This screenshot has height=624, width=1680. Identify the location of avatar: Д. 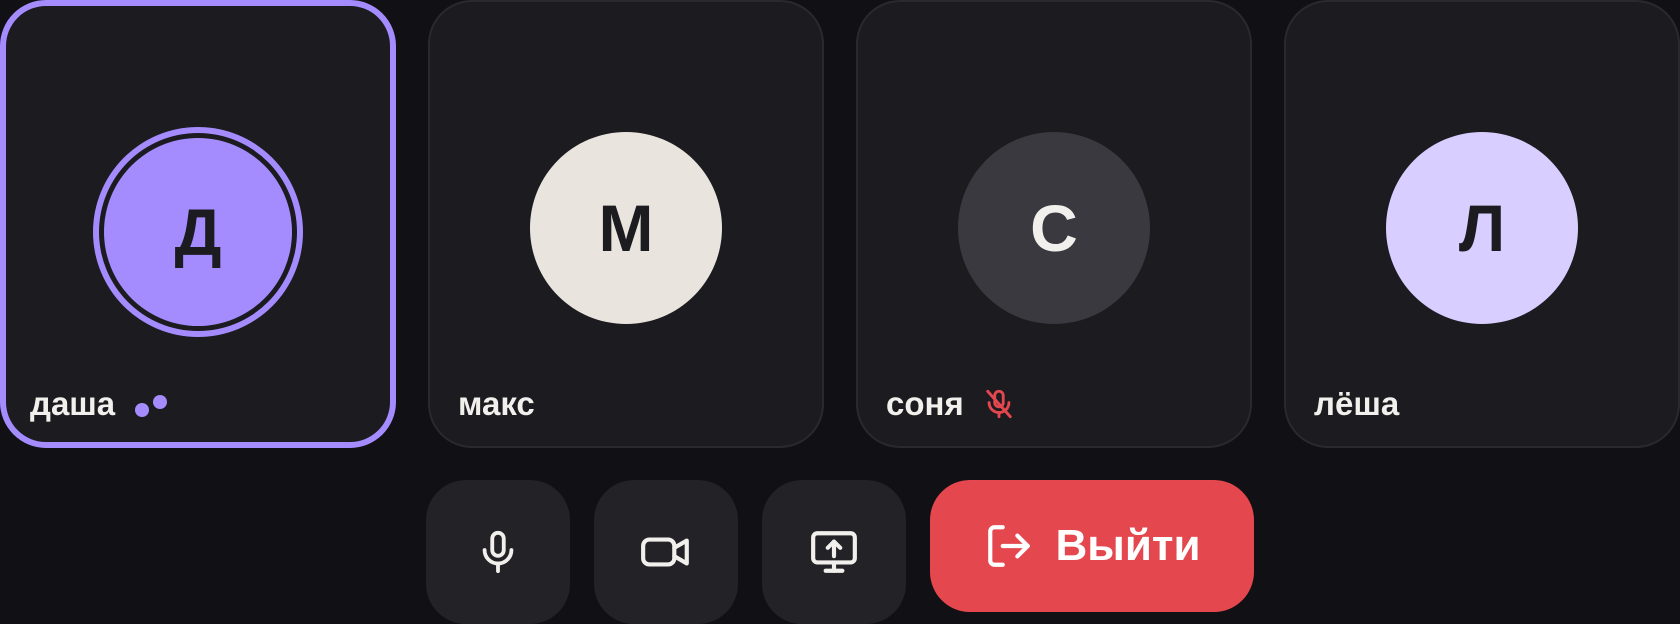
(198, 232).